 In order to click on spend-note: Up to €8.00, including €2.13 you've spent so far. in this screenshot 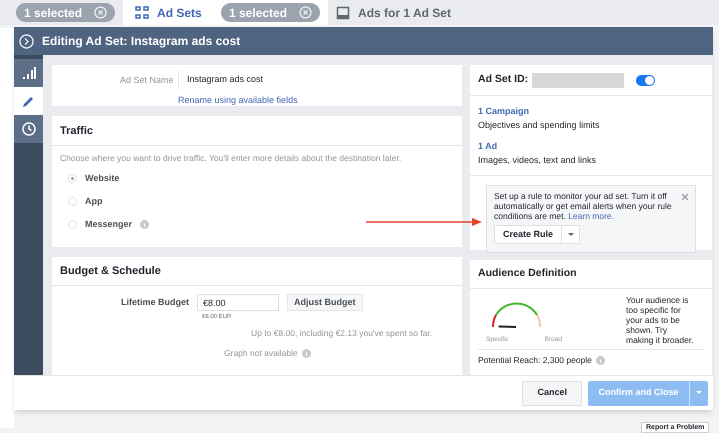, I will do `click(342, 333)`.